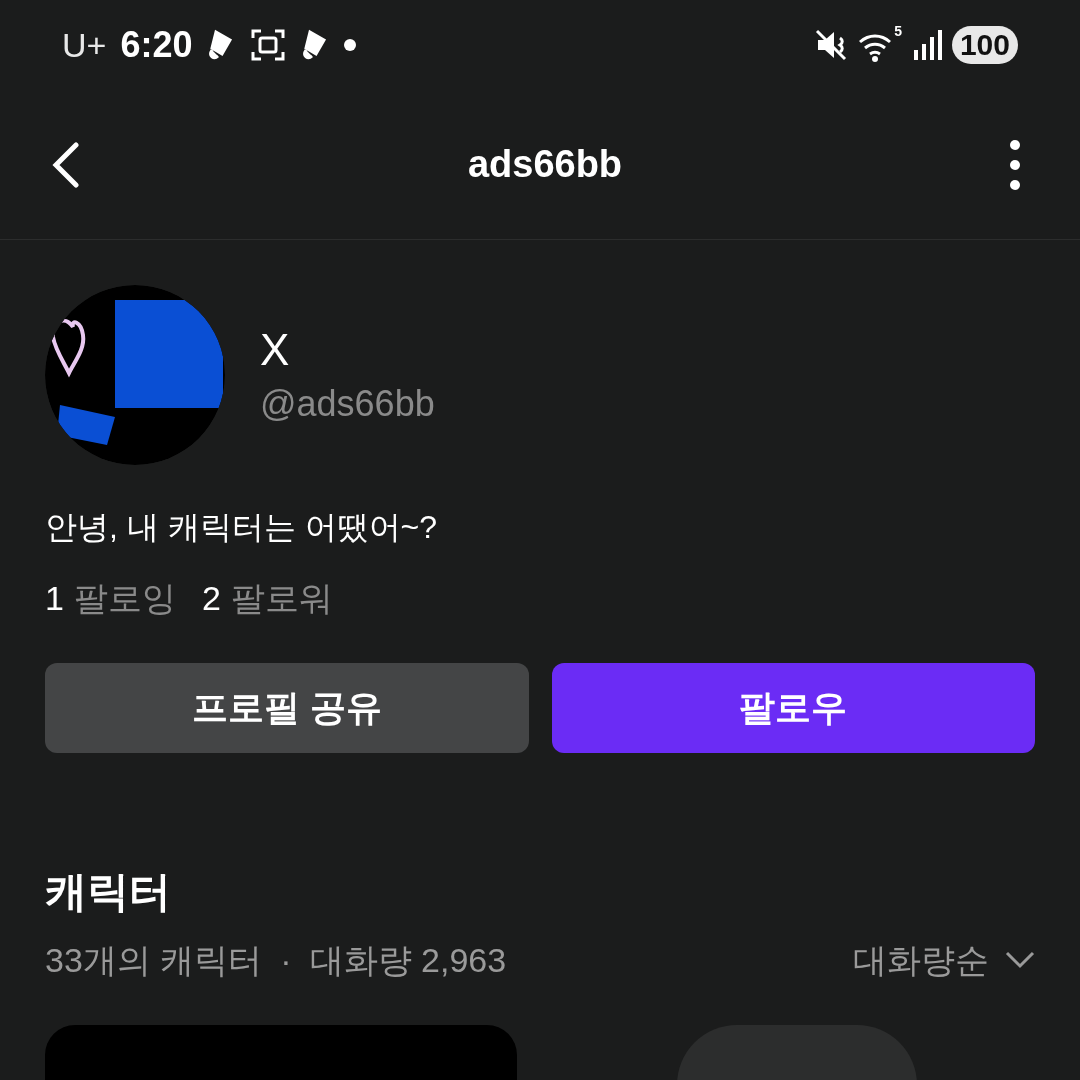  What do you see at coordinates (275, 350) in the screenshot?
I see `profile-name: X` at bounding box center [275, 350].